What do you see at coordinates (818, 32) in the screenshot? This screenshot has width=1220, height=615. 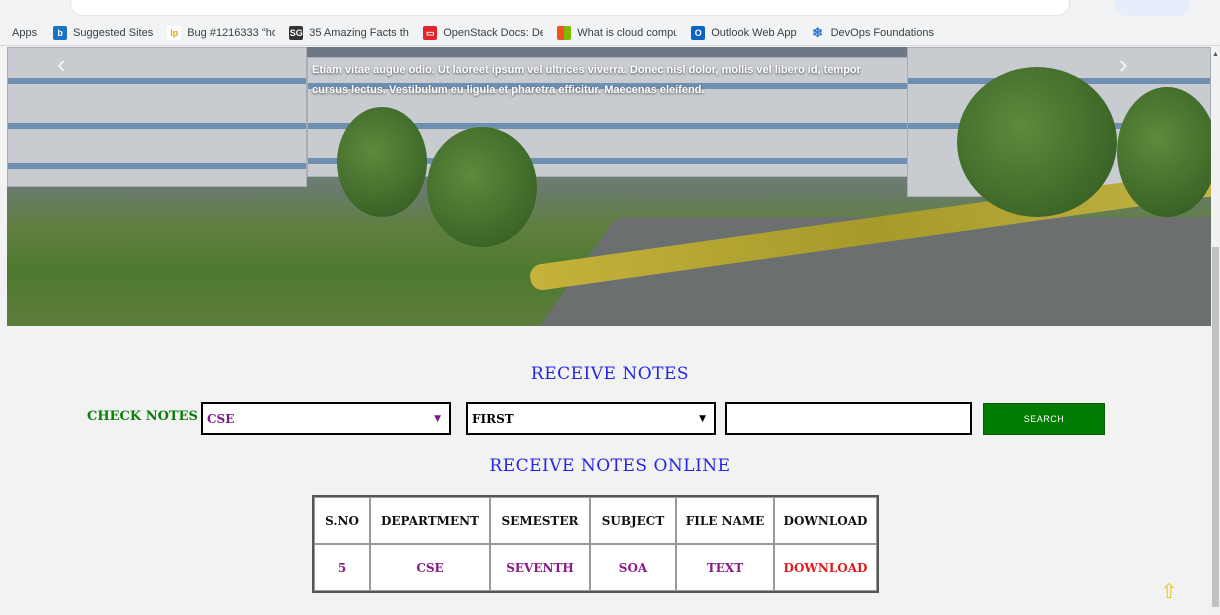 I see `devops-icon: ❄` at bounding box center [818, 32].